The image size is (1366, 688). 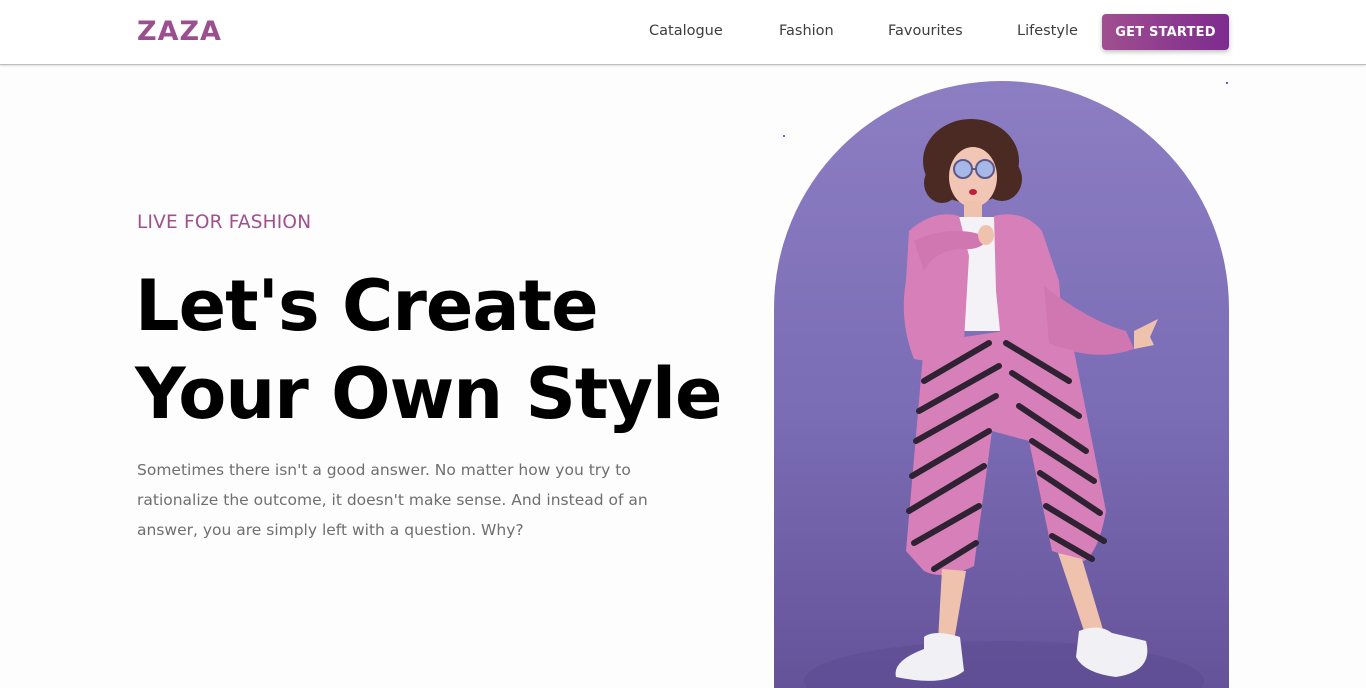 I want to click on nav-link-lifestyle: Lifestyle, so click(x=1047, y=31).